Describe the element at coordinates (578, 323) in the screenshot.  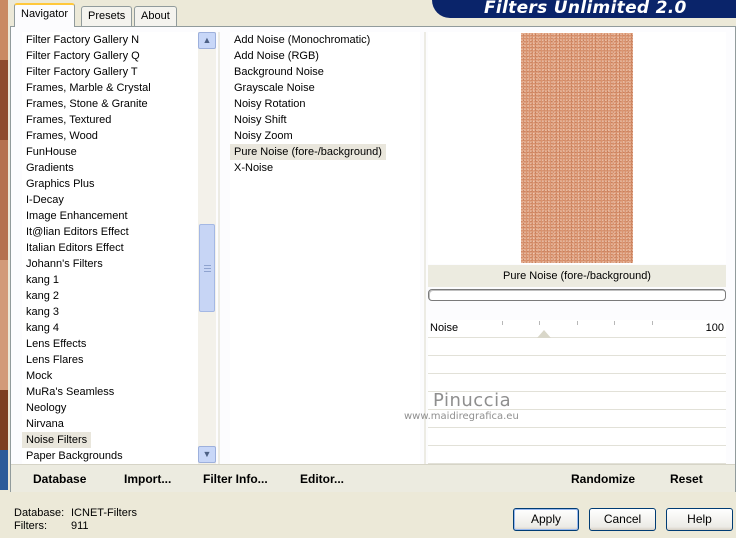
I see `slider-ticks` at that location.